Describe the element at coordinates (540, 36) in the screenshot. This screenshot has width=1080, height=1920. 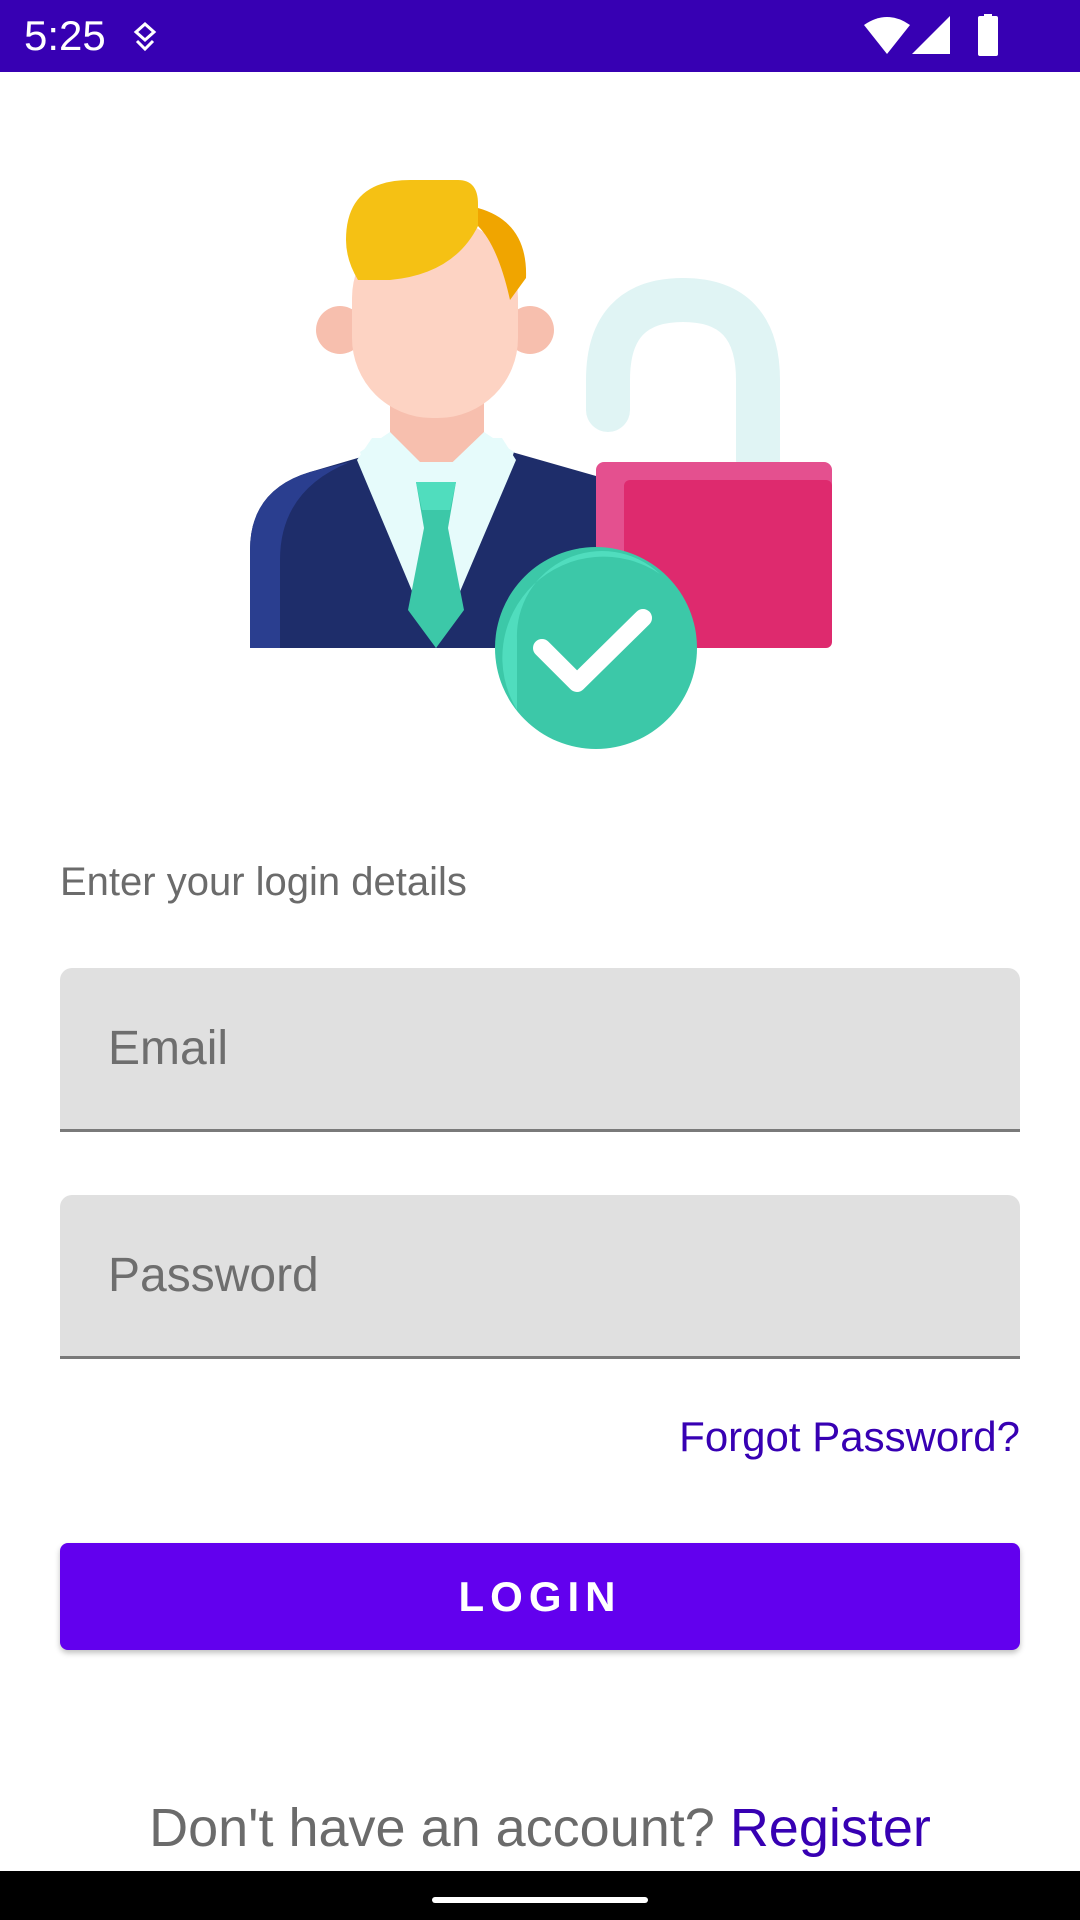
I see `status-bar: 5:25` at that location.